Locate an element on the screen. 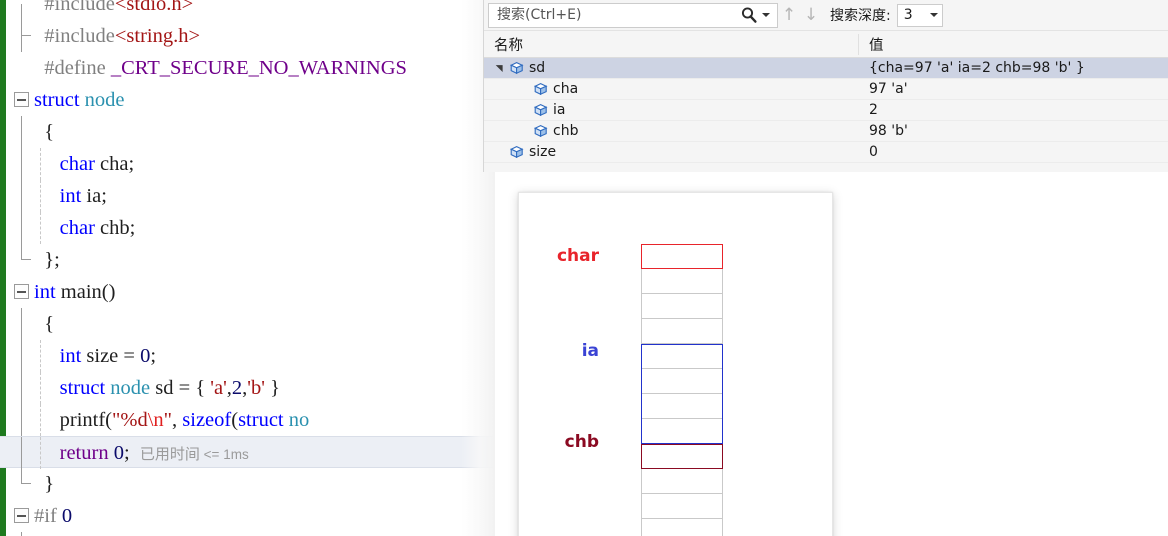  code-line: struct node sd = { 'a',2,'b' } is located at coordinates (247, 388).